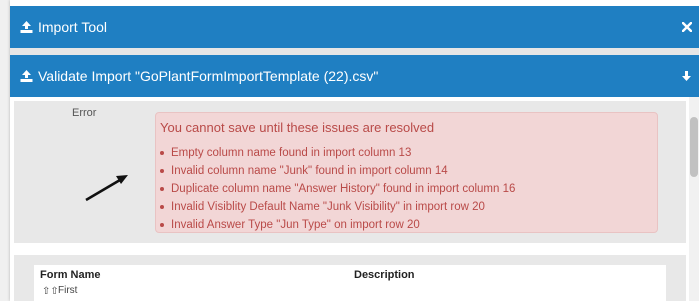 The width and height of the screenshot is (699, 301). I want to click on arrow-pointer, so click(106, 188).